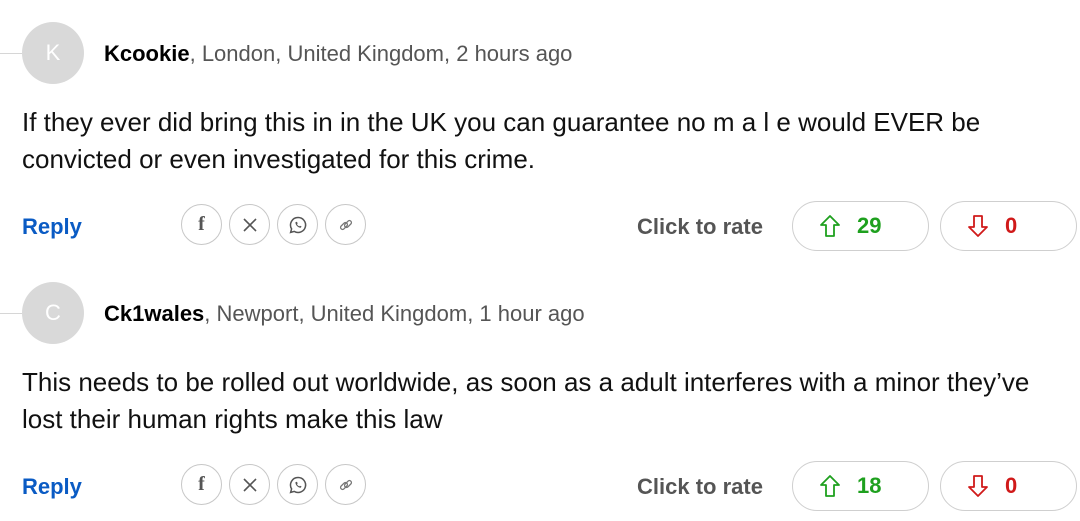  Describe the element at coordinates (381, 53) in the screenshot. I see `comment-location-time: , London, United Kingdom, 2 hours ago` at that location.